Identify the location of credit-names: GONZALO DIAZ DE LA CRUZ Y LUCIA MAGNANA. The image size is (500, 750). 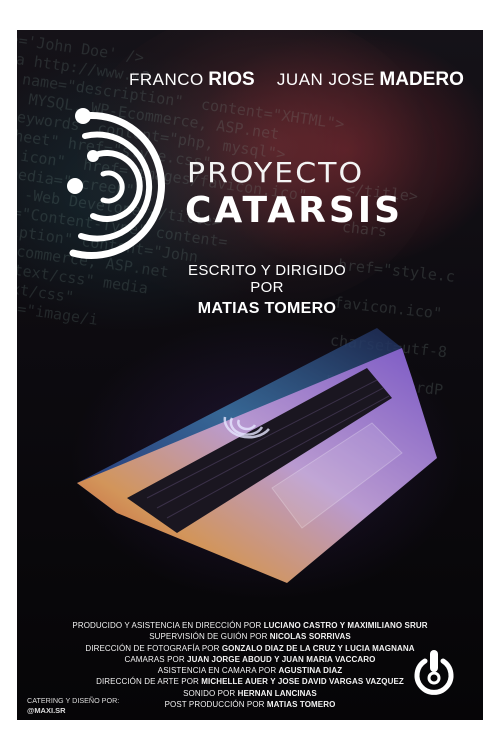
(318, 648).